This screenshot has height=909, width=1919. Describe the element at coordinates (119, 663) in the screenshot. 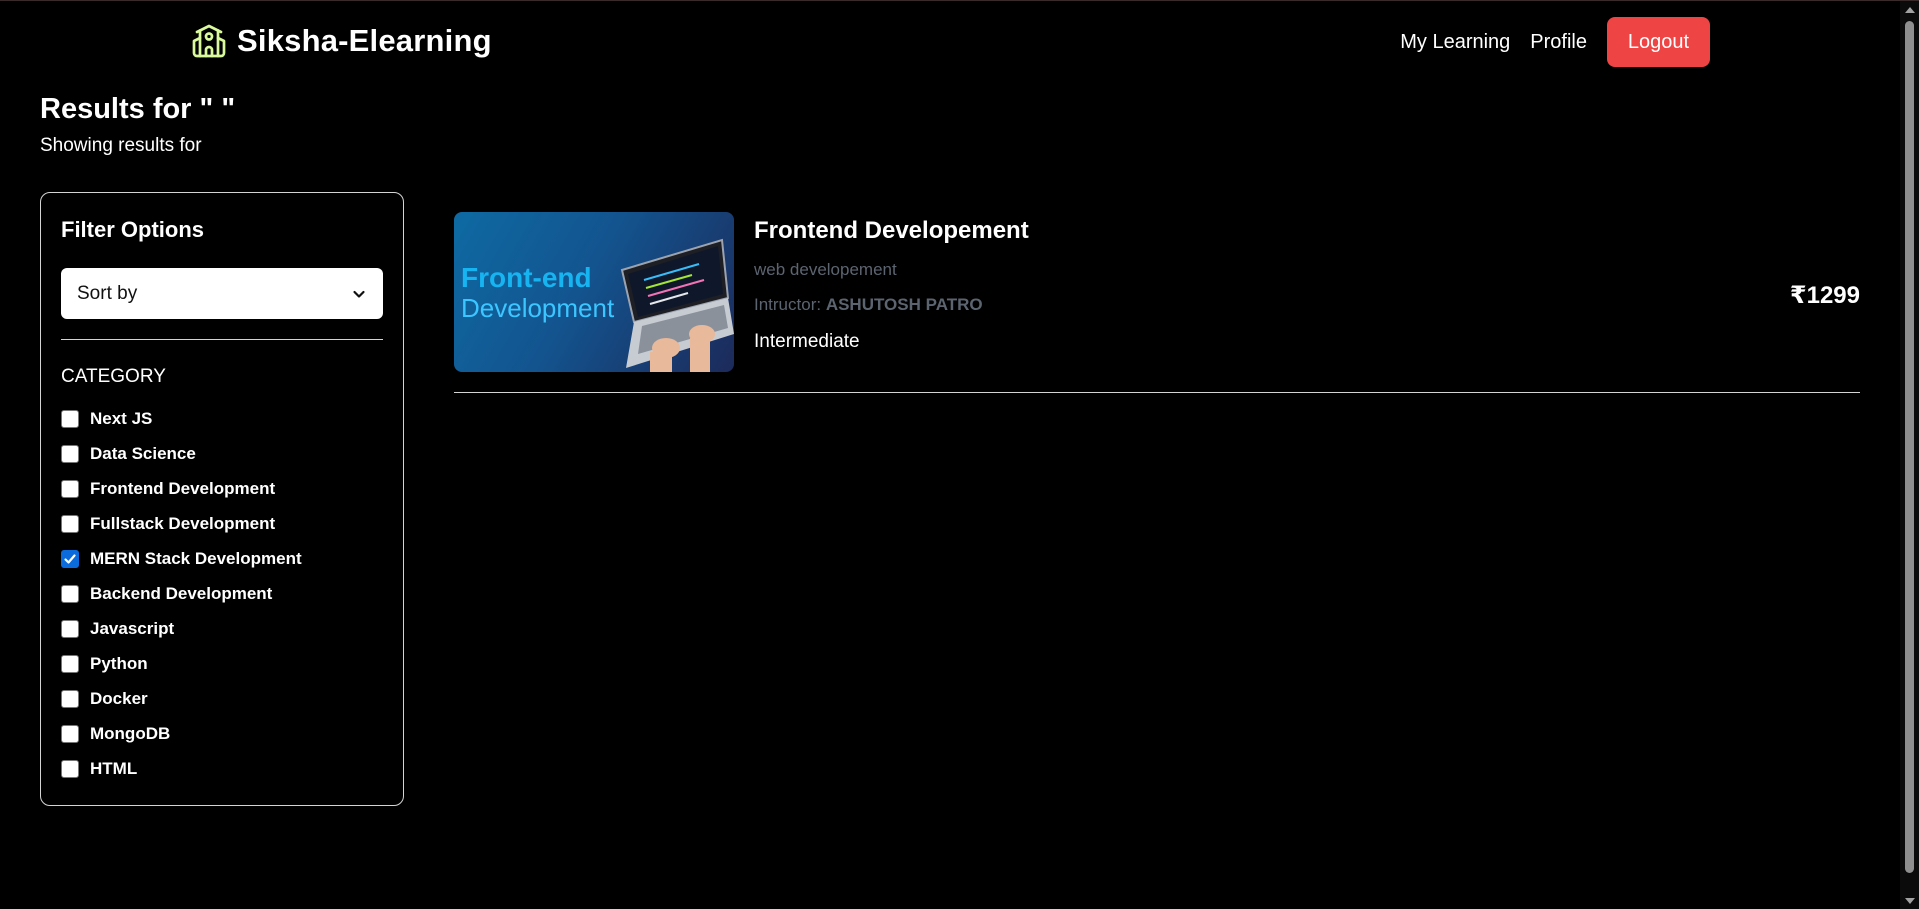

I see `category-label: Python` at that location.